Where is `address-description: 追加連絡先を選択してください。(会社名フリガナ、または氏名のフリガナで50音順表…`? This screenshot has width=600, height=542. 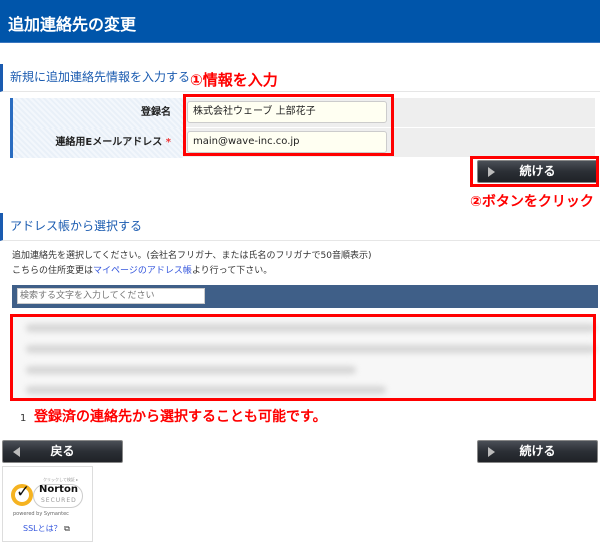 address-description: 追加連絡先を選択してください。(会社名フリガナ、または氏名のフリガナで50音順表… is located at coordinates (192, 256).